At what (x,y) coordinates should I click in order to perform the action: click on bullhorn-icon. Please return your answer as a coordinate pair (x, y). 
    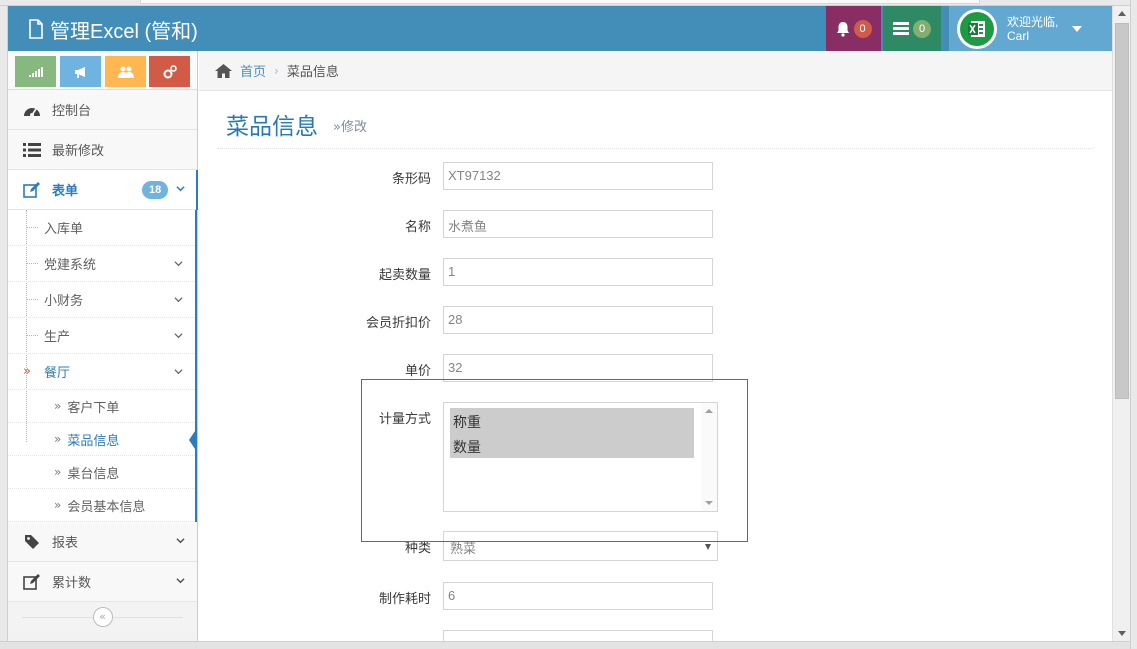
    Looking at the image, I should click on (79, 72).